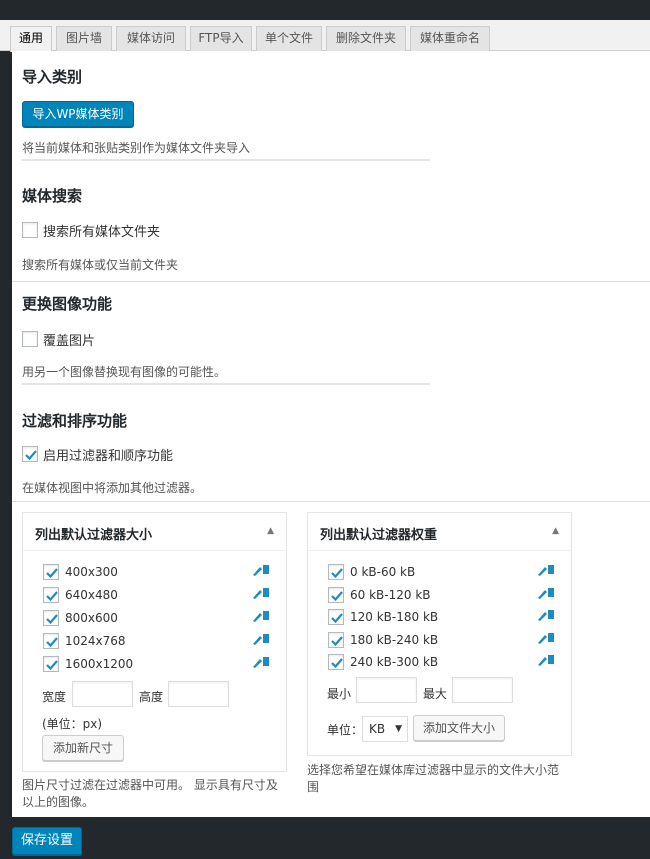 This screenshot has width=650, height=859. What do you see at coordinates (84, 38) in the screenshot?
I see `tab-gallery: 图片墙` at bounding box center [84, 38].